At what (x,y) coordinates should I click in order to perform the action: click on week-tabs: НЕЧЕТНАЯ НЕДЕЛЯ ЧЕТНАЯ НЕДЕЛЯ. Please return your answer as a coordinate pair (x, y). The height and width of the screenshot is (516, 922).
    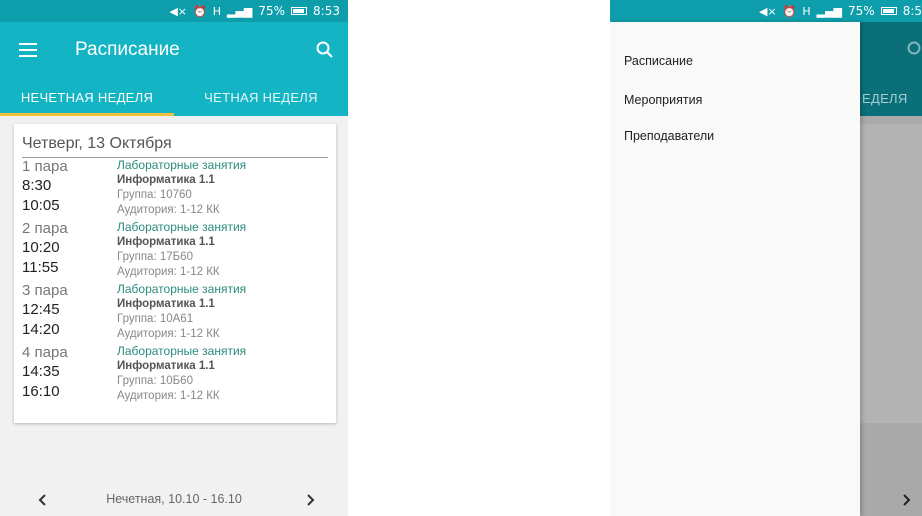
    Looking at the image, I should click on (174, 97).